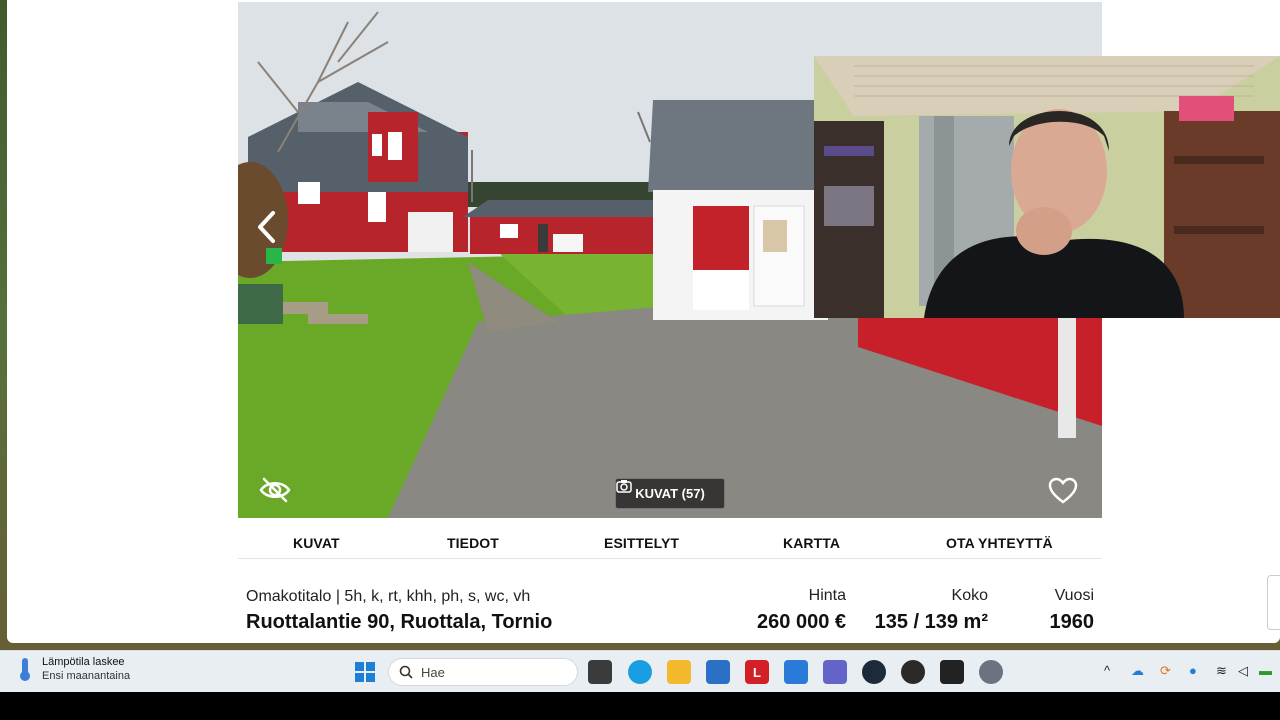 This screenshot has height=720, width=1280. What do you see at coordinates (399, 622) in the screenshot?
I see `listing-address: Ruottalantie 90, Ruottala, Tornio` at bounding box center [399, 622].